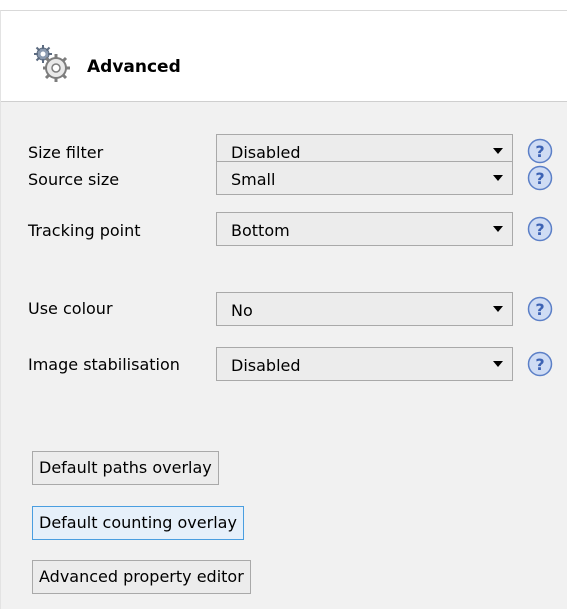 The image size is (567, 609). I want to click on panel-header: Advanced, so click(284, 56).